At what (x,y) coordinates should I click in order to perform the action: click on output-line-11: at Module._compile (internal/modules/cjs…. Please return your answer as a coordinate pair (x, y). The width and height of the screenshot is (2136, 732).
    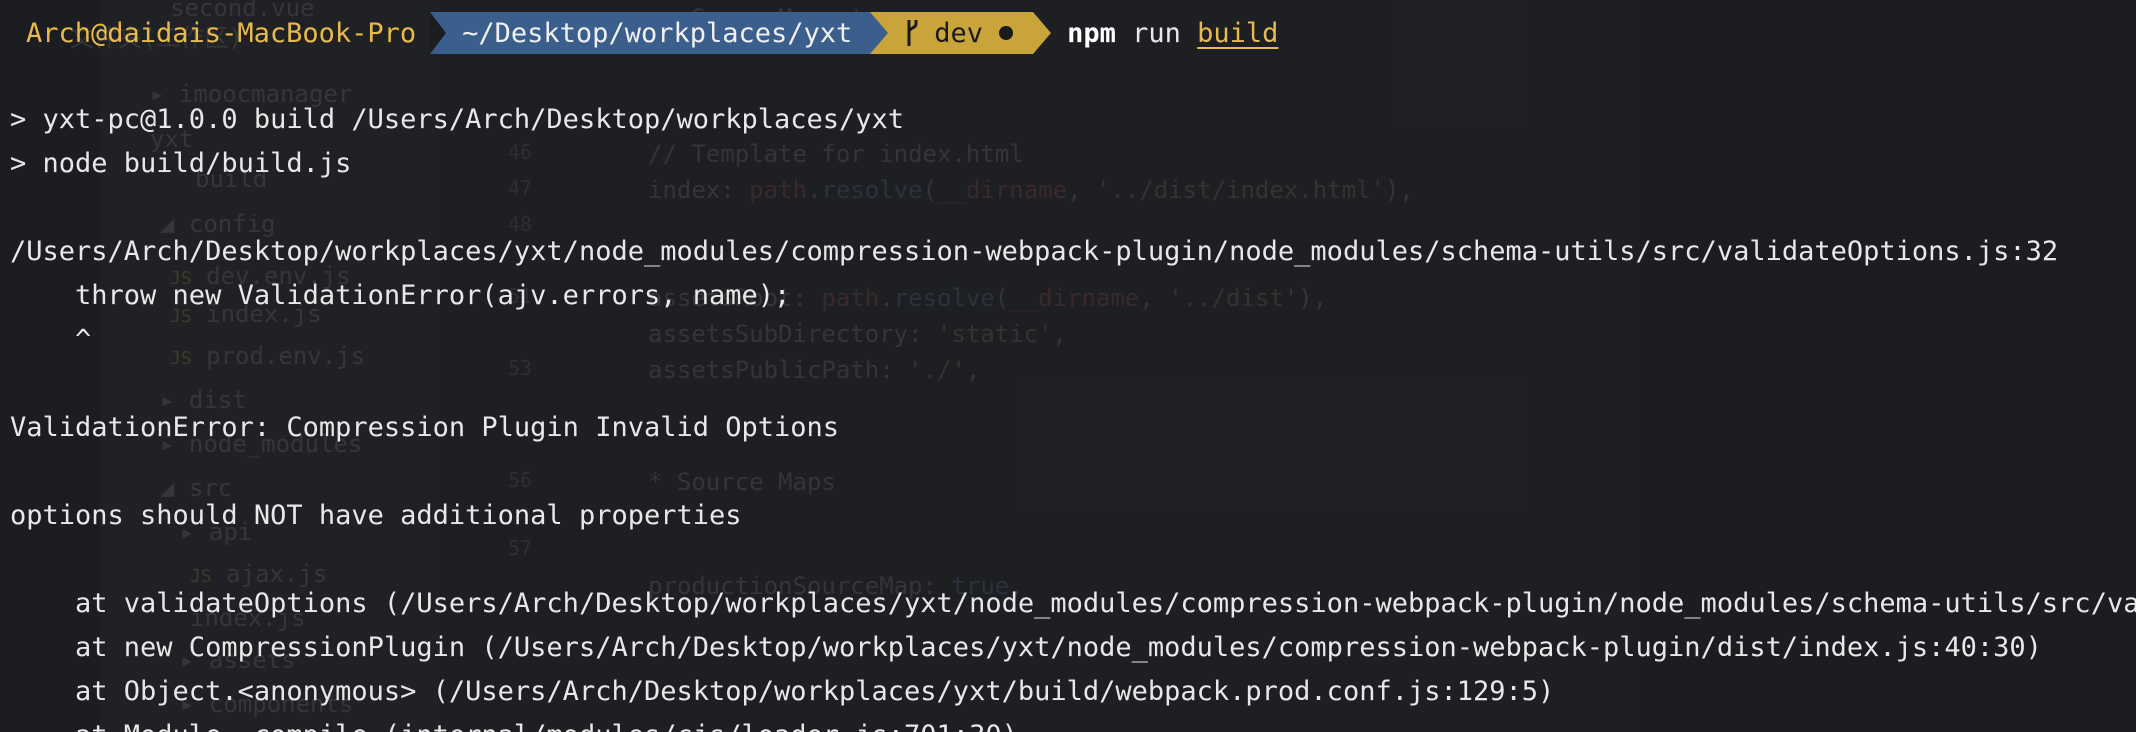
    Looking at the image, I should click on (514, 723).